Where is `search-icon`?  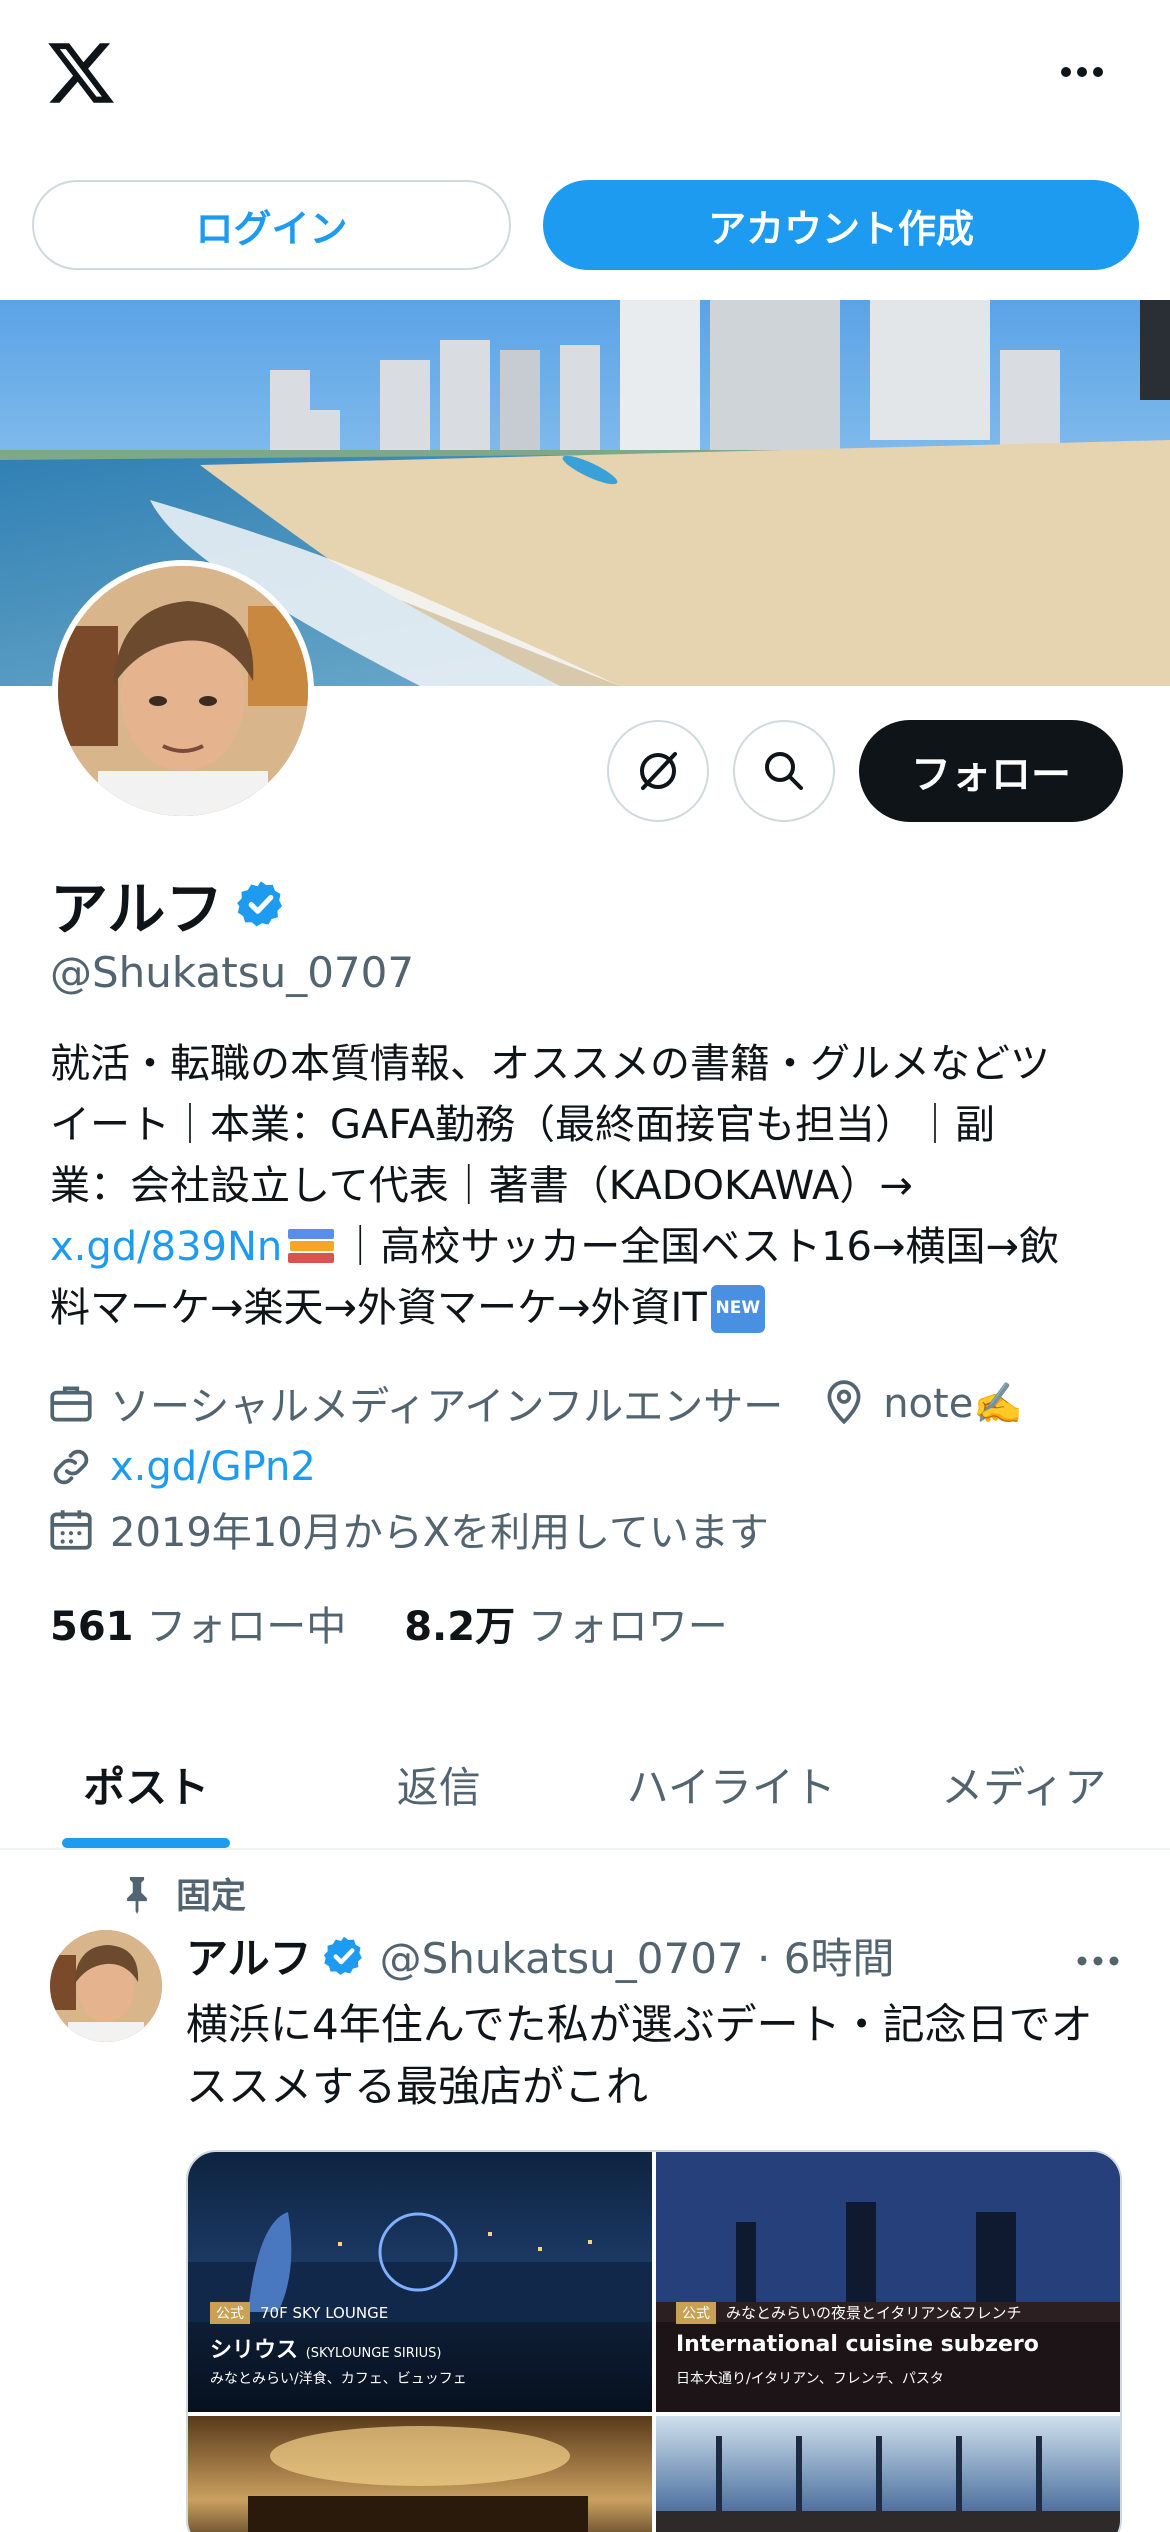
search-icon is located at coordinates (784, 771).